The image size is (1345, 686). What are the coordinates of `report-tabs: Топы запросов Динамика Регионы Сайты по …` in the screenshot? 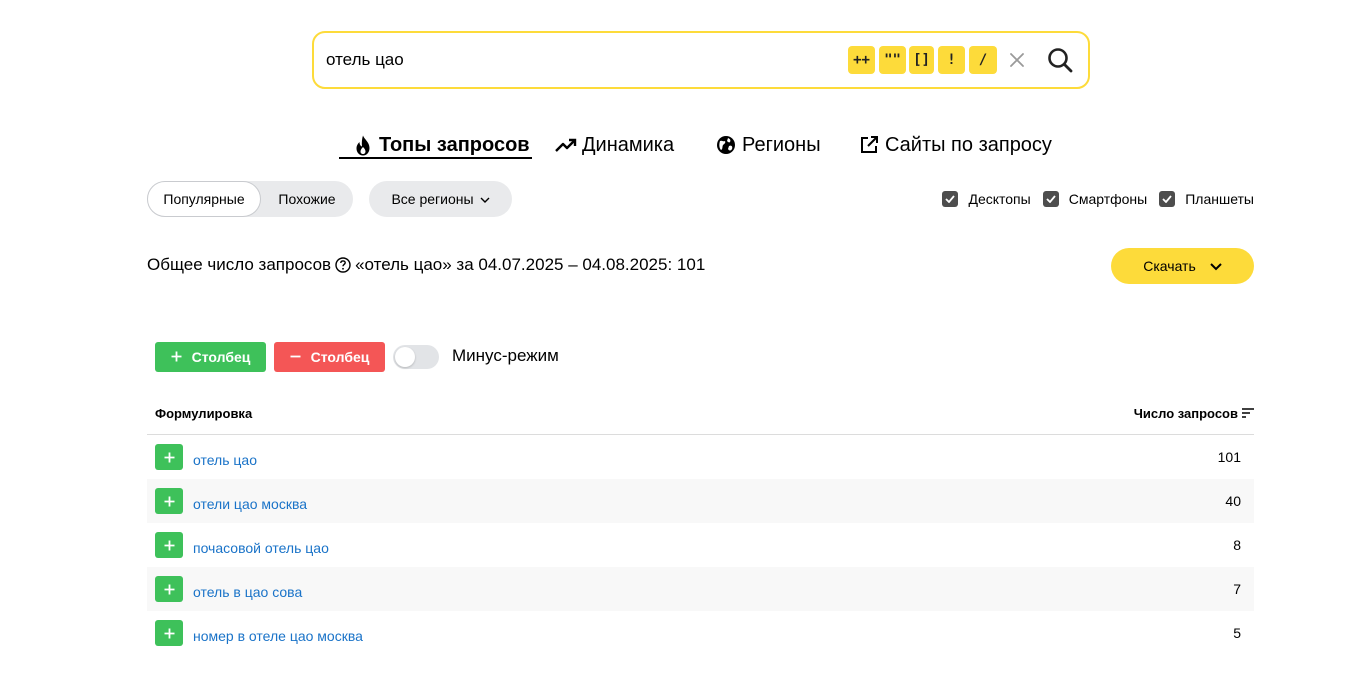 It's located at (672, 146).